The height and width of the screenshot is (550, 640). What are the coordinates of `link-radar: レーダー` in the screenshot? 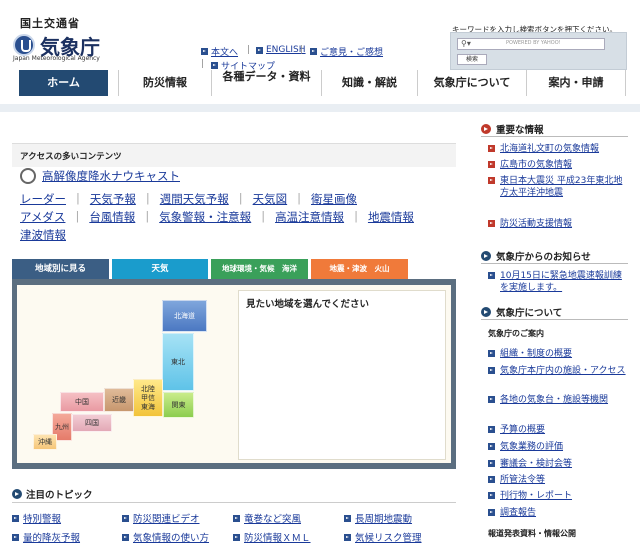 It's located at (43, 199).